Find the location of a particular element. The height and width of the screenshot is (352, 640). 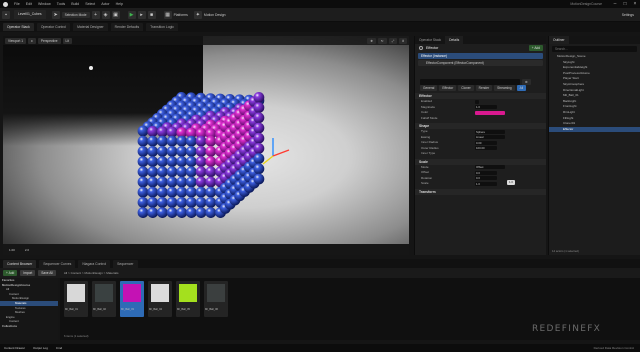

tab-niagara-control: Niagara Control is located at coordinates (94, 263).